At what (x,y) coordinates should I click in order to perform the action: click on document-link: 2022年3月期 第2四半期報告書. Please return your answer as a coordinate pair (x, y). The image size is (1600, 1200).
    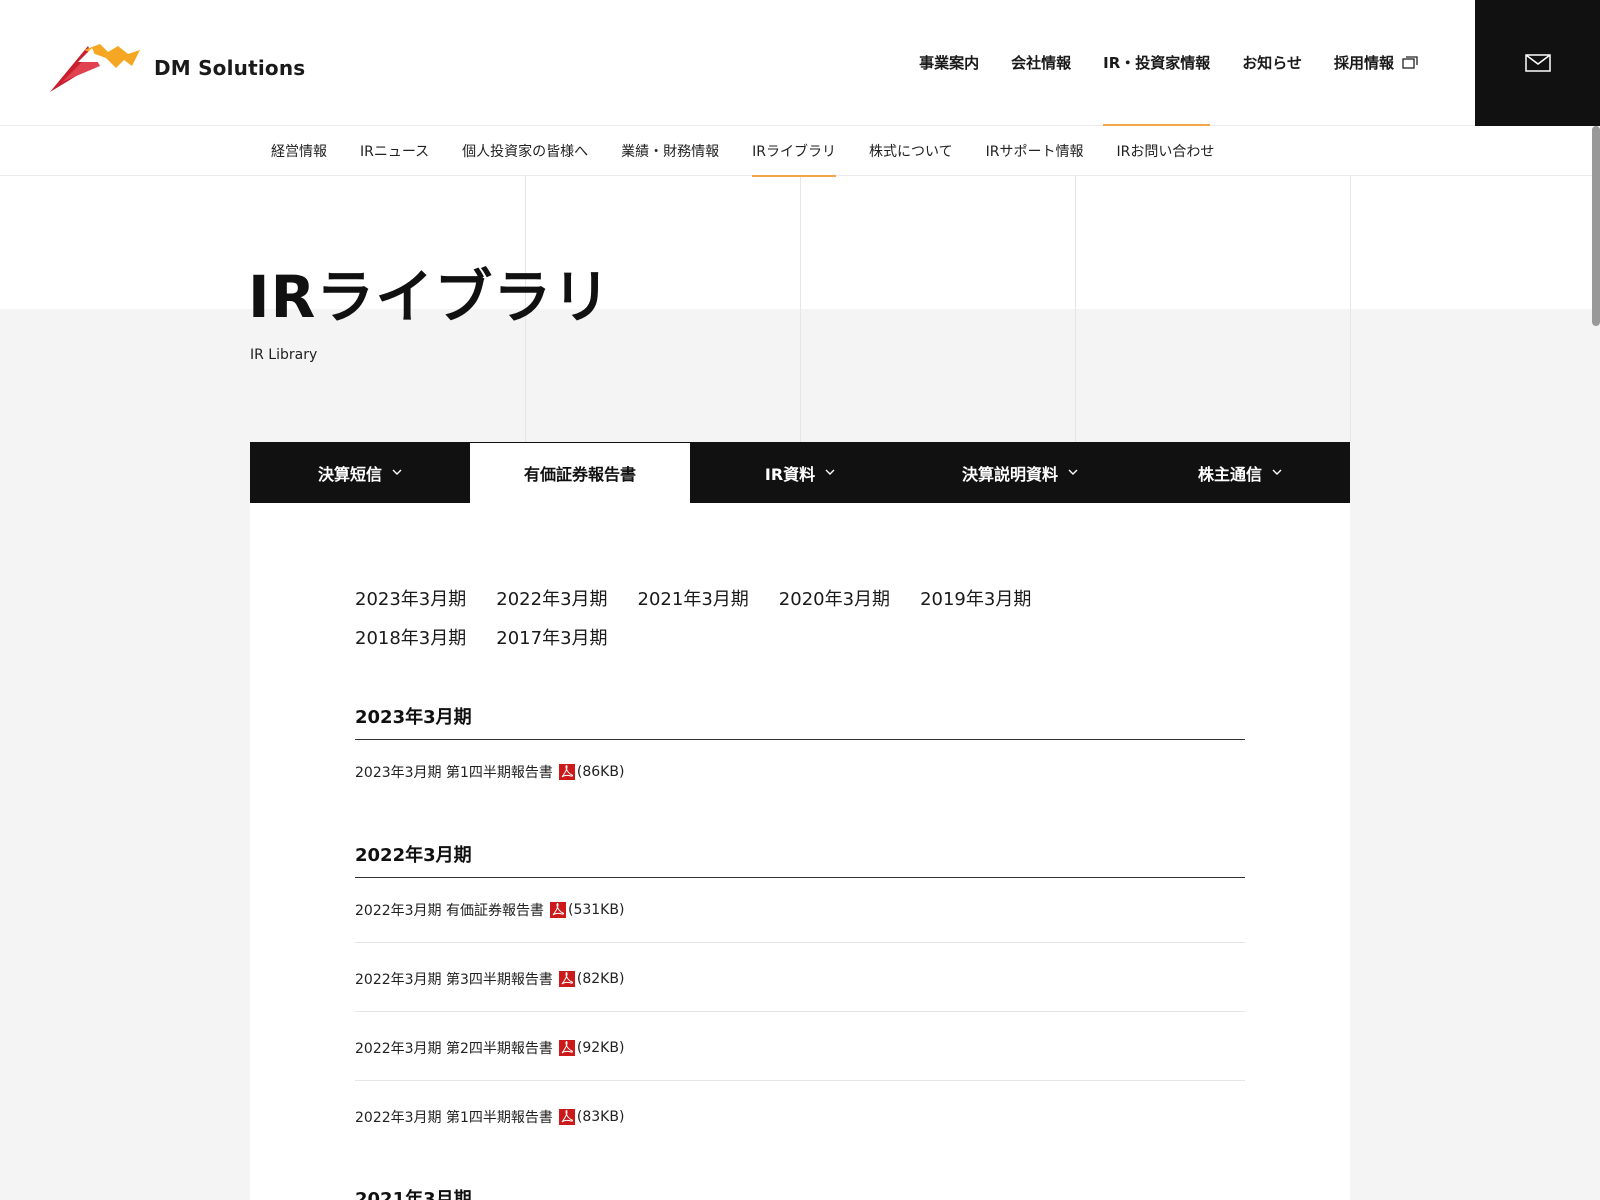
    Looking at the image, I should click on (454, 1048).